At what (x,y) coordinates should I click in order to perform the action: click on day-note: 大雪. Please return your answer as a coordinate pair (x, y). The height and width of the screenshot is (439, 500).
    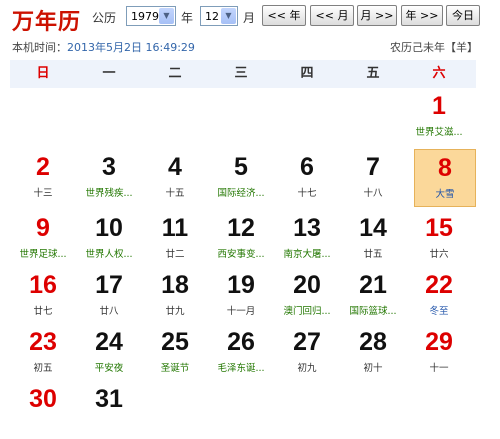
    Looking at the image, I should click on (445, 194).